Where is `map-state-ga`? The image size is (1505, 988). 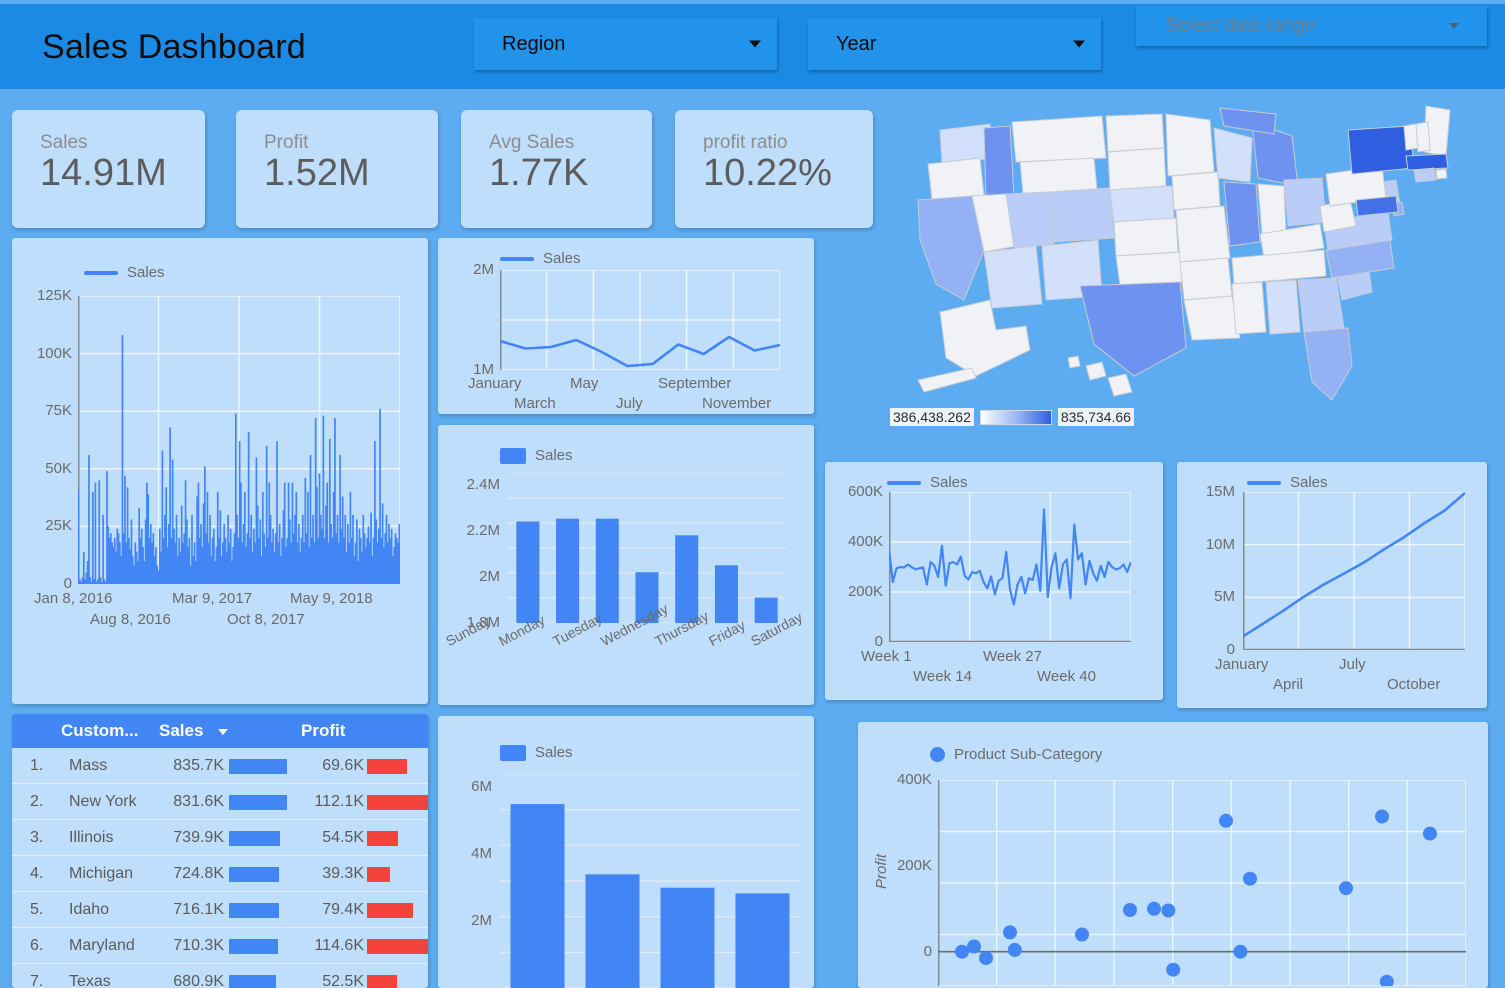
map-state-ga is located at coordinates (1321, 305).